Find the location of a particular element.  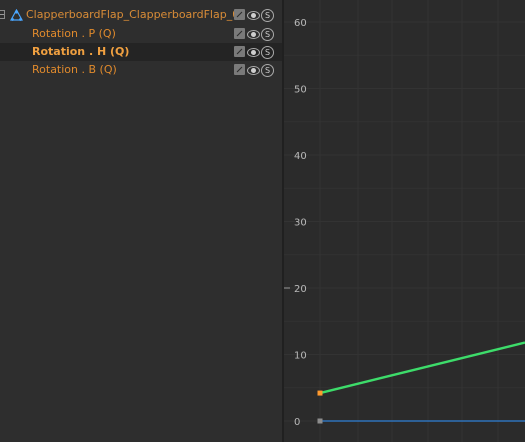

y-tick-label: 40 is located at coordinates (300, 156).